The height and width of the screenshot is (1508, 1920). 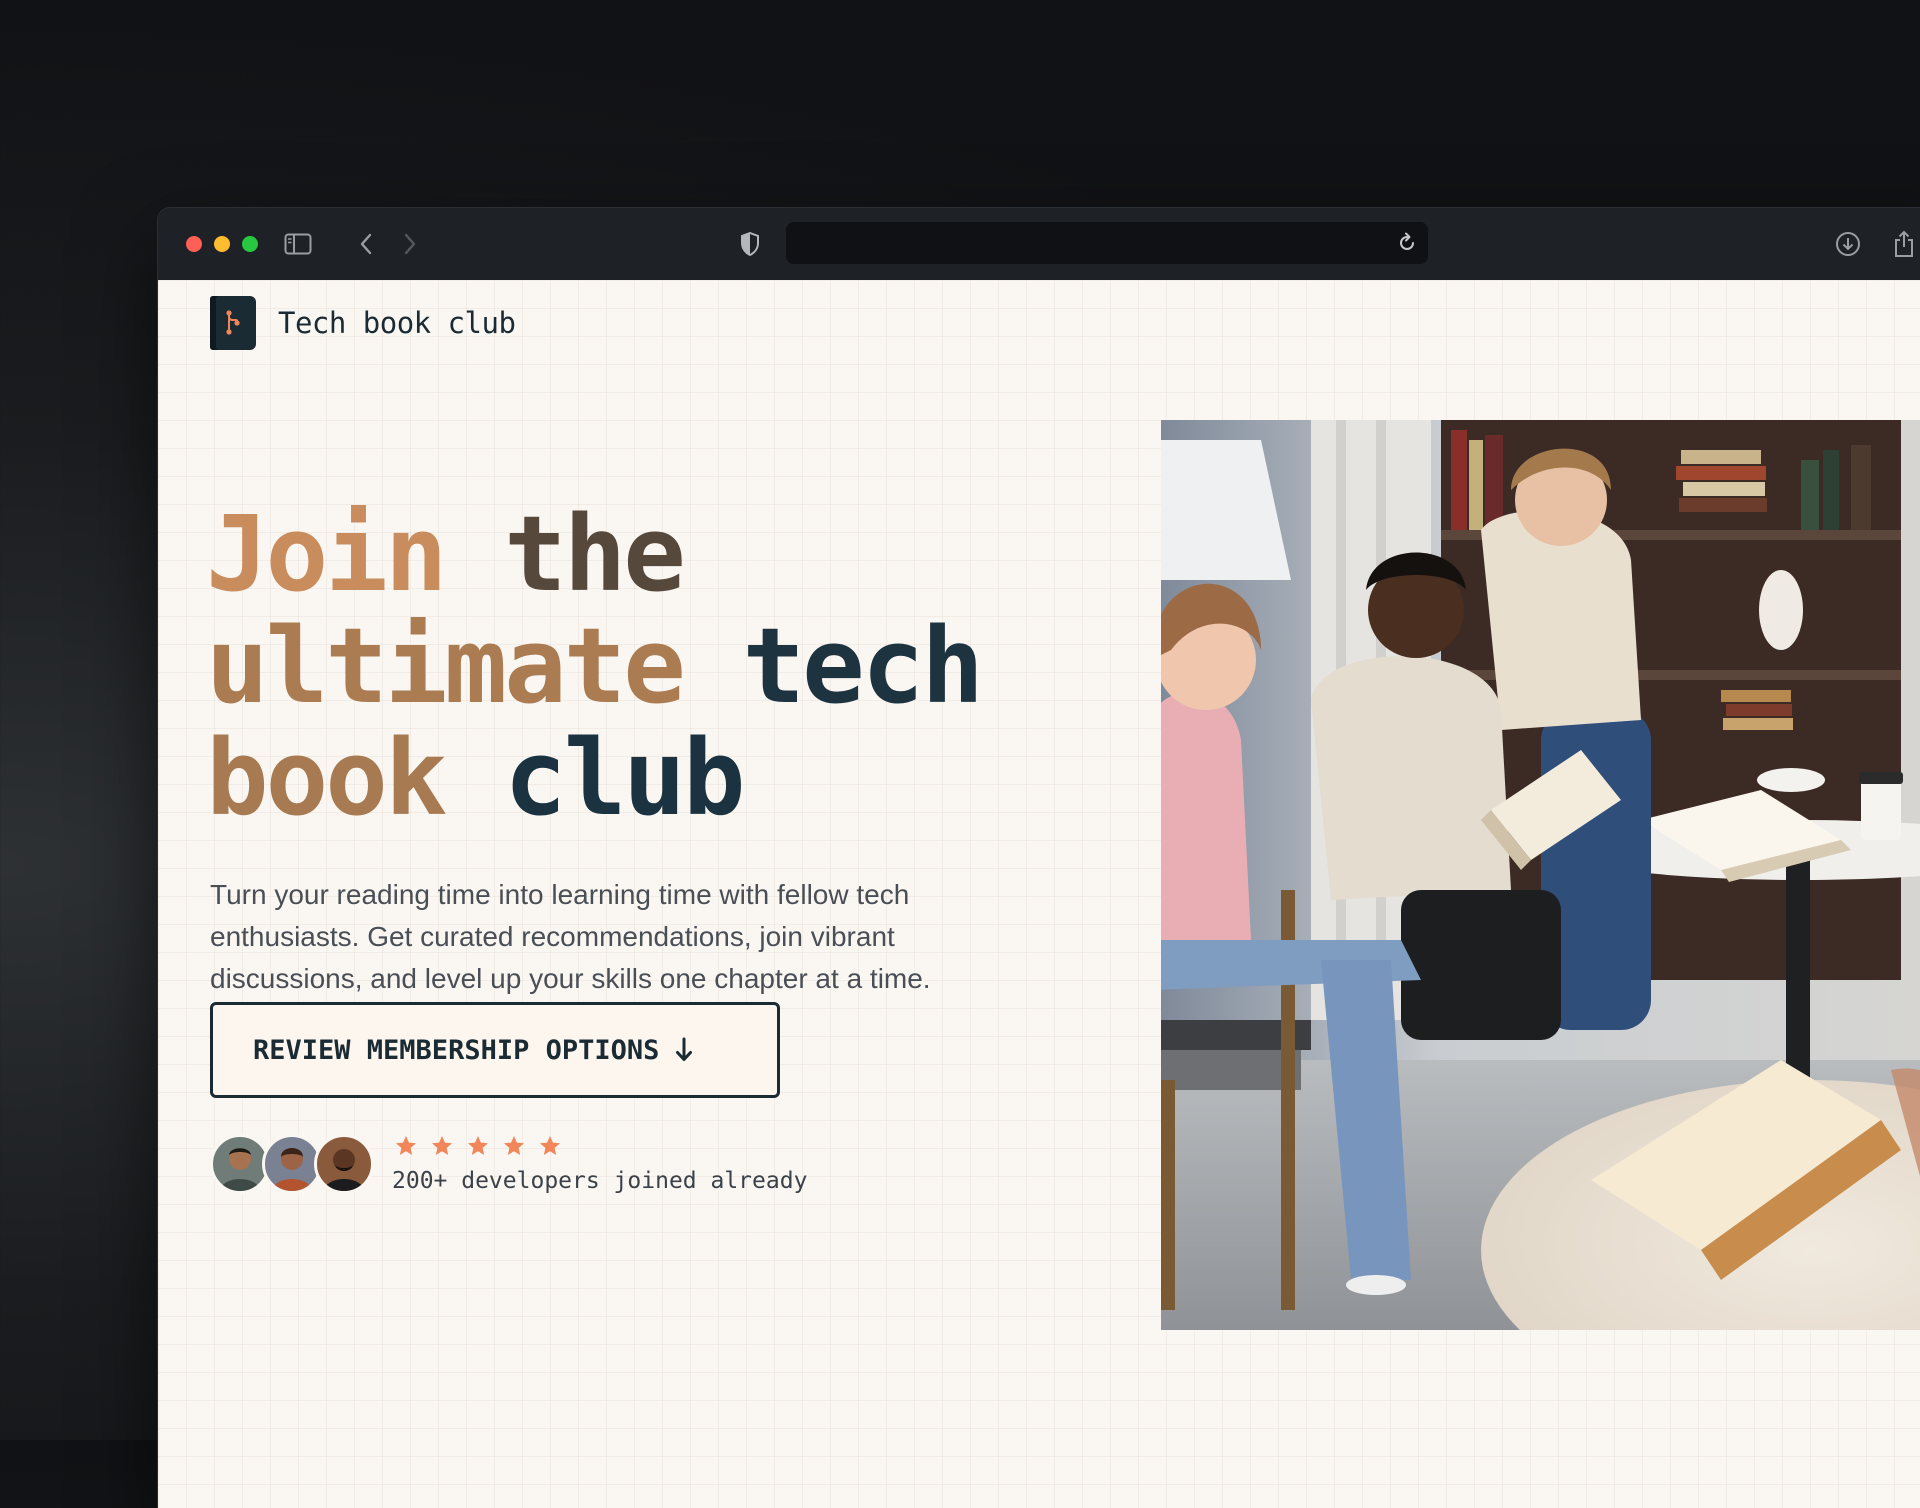 What do you see at coordinates (410, 244) in the screenshot?
I see `forward-arrow-icon` at bounding box center [410, 244].